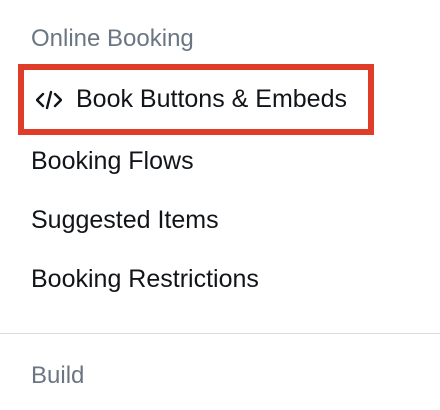 Image resolution: width=440 pixels, height=410 pixels. I want to click on section-divider, so click(220, 333).